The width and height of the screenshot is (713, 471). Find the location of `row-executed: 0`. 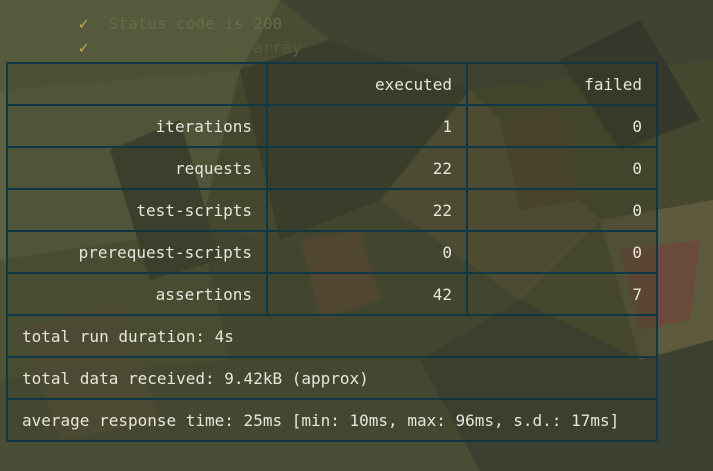

row-executed: 0 is located at coordinates (367, 252).